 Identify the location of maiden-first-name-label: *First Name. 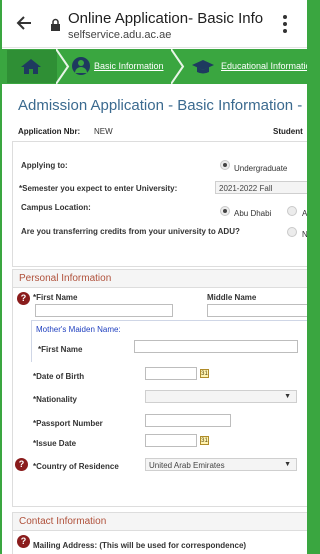
(60, 349).